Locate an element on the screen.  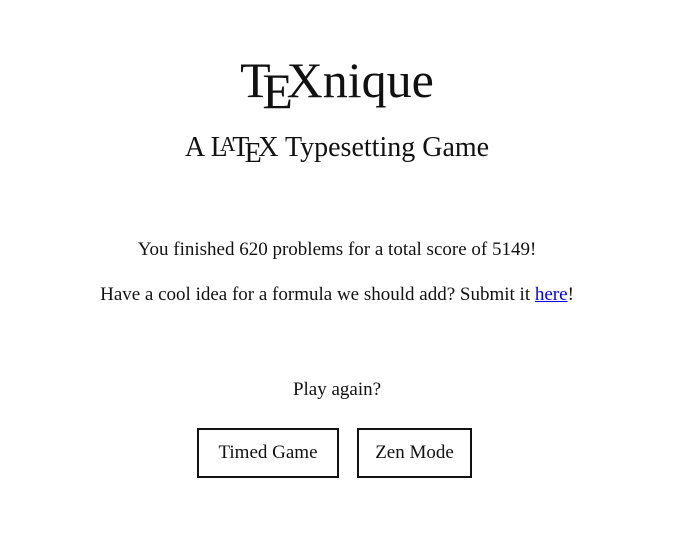
play-again-prompt: Play again? is located at coordinates (337, 389).